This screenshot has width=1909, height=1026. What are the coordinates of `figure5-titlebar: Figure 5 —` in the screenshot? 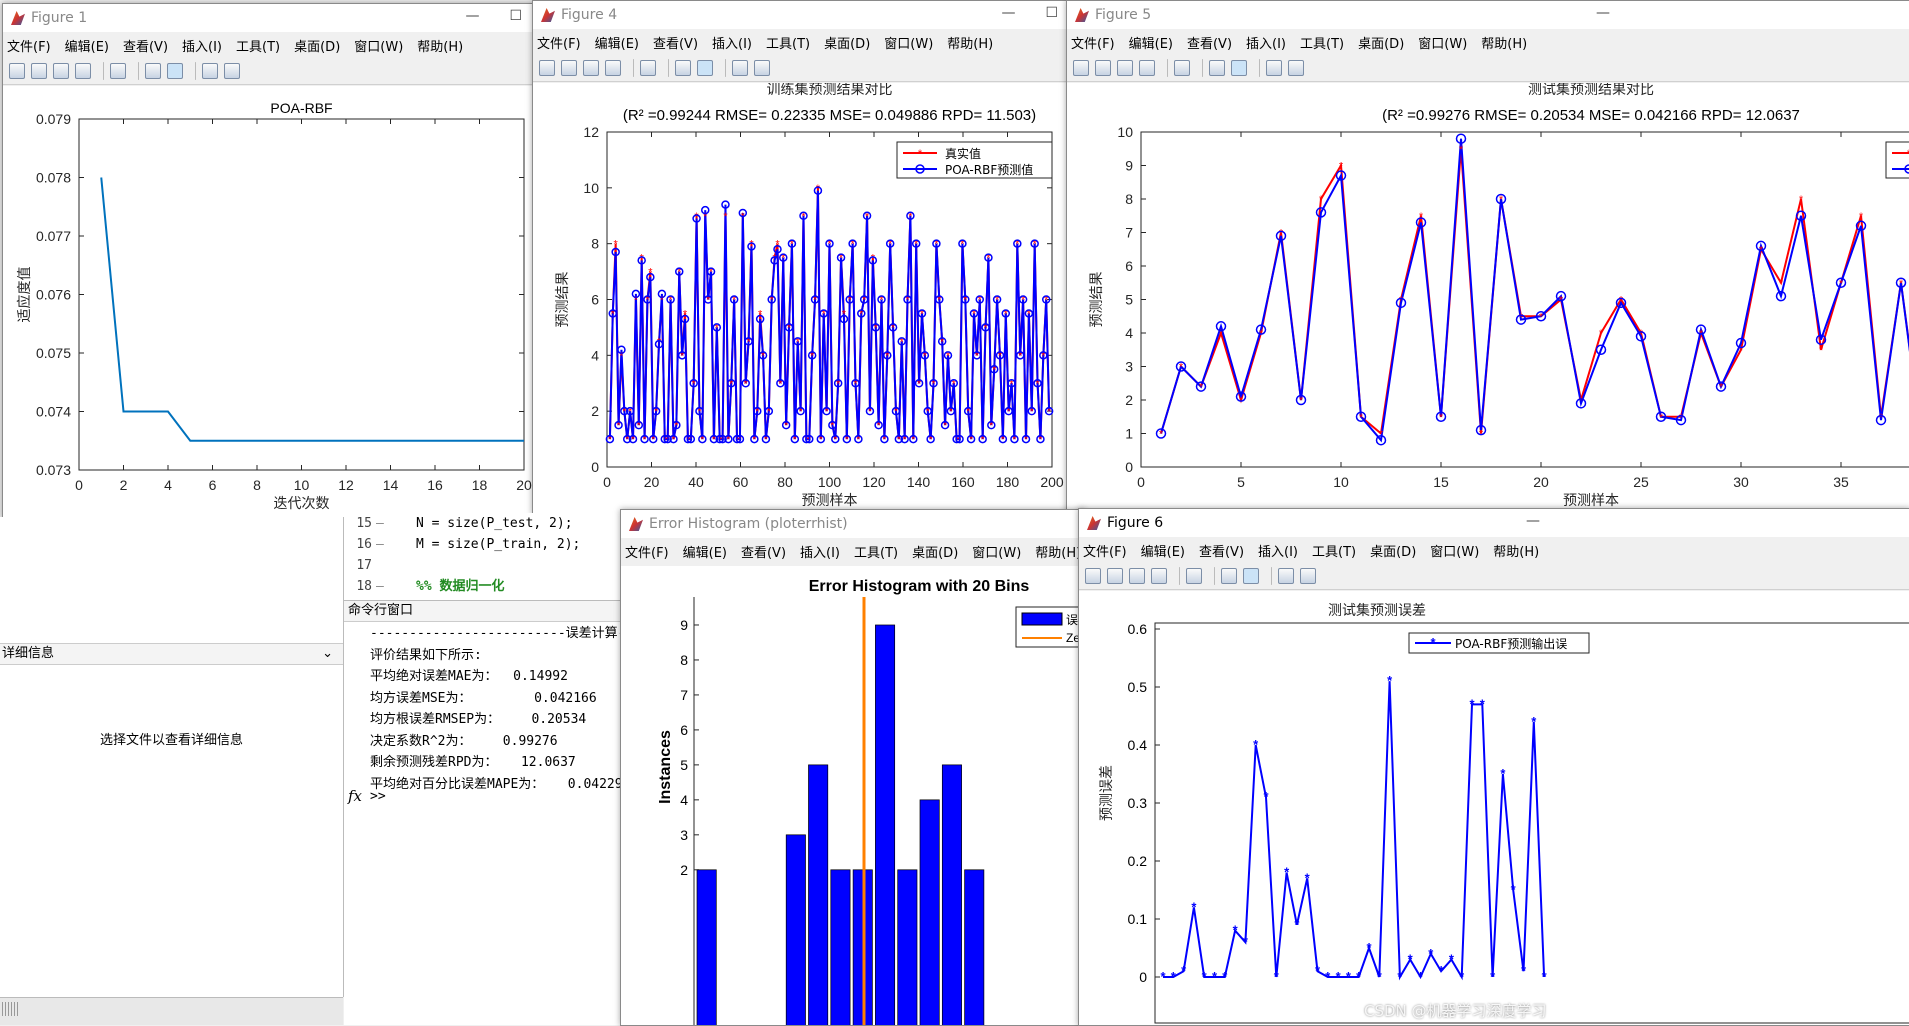 It's located at (1488, 15).